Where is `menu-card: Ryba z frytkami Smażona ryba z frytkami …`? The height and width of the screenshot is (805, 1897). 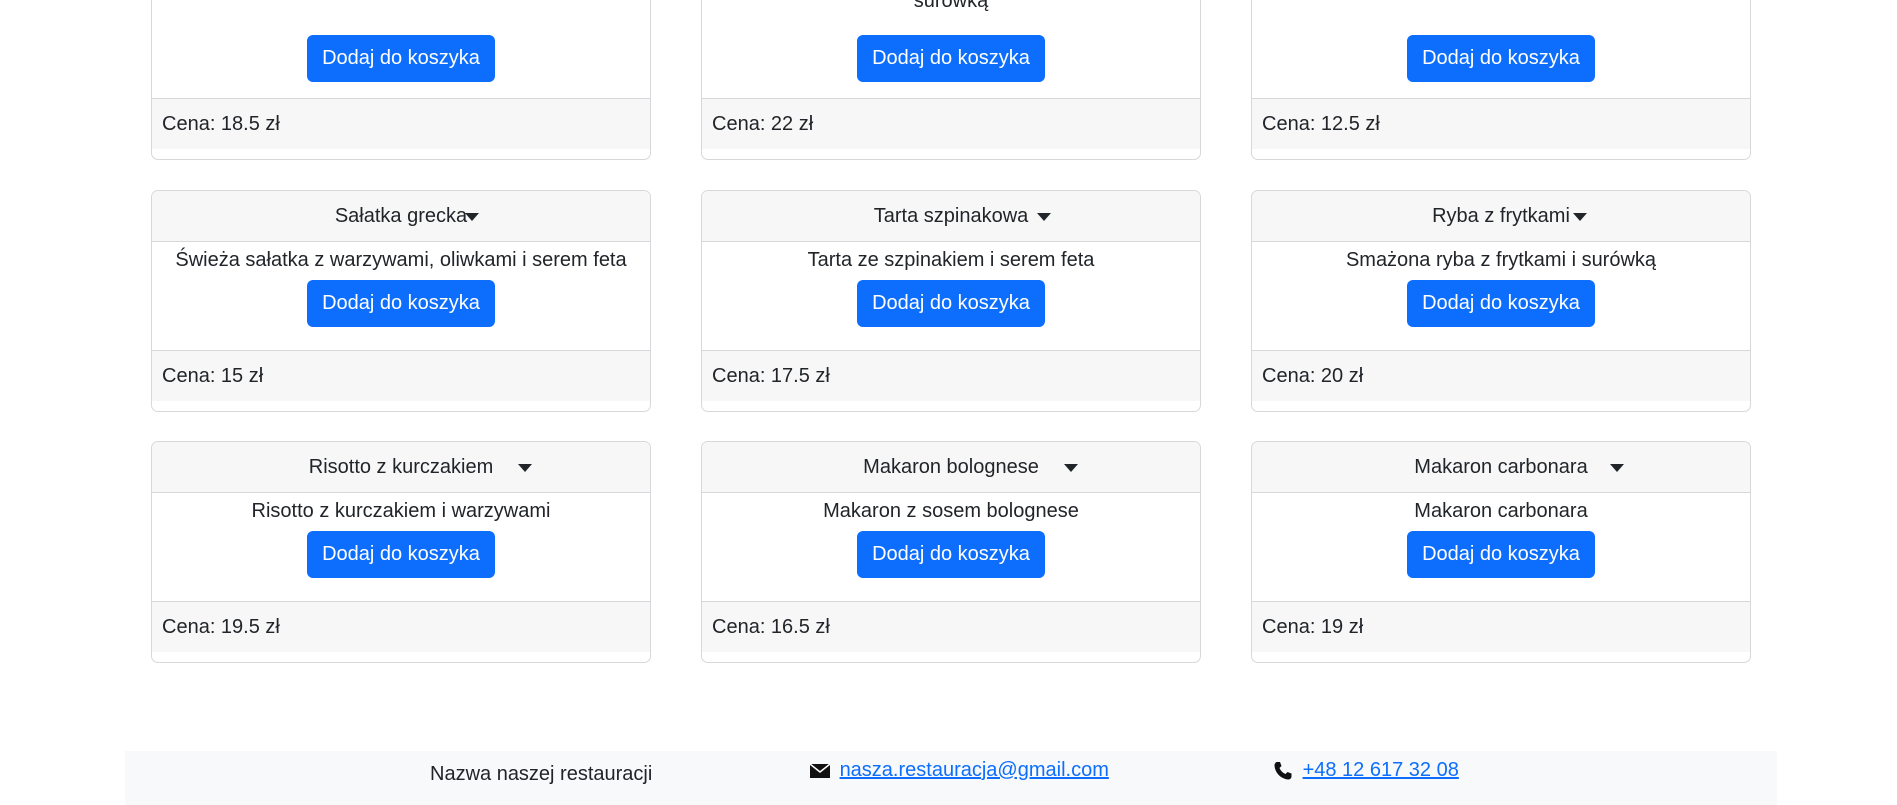
menu-card: Ryba z frytkami Smażona ryba z frytkami … is located at coordinates (1501, 301).